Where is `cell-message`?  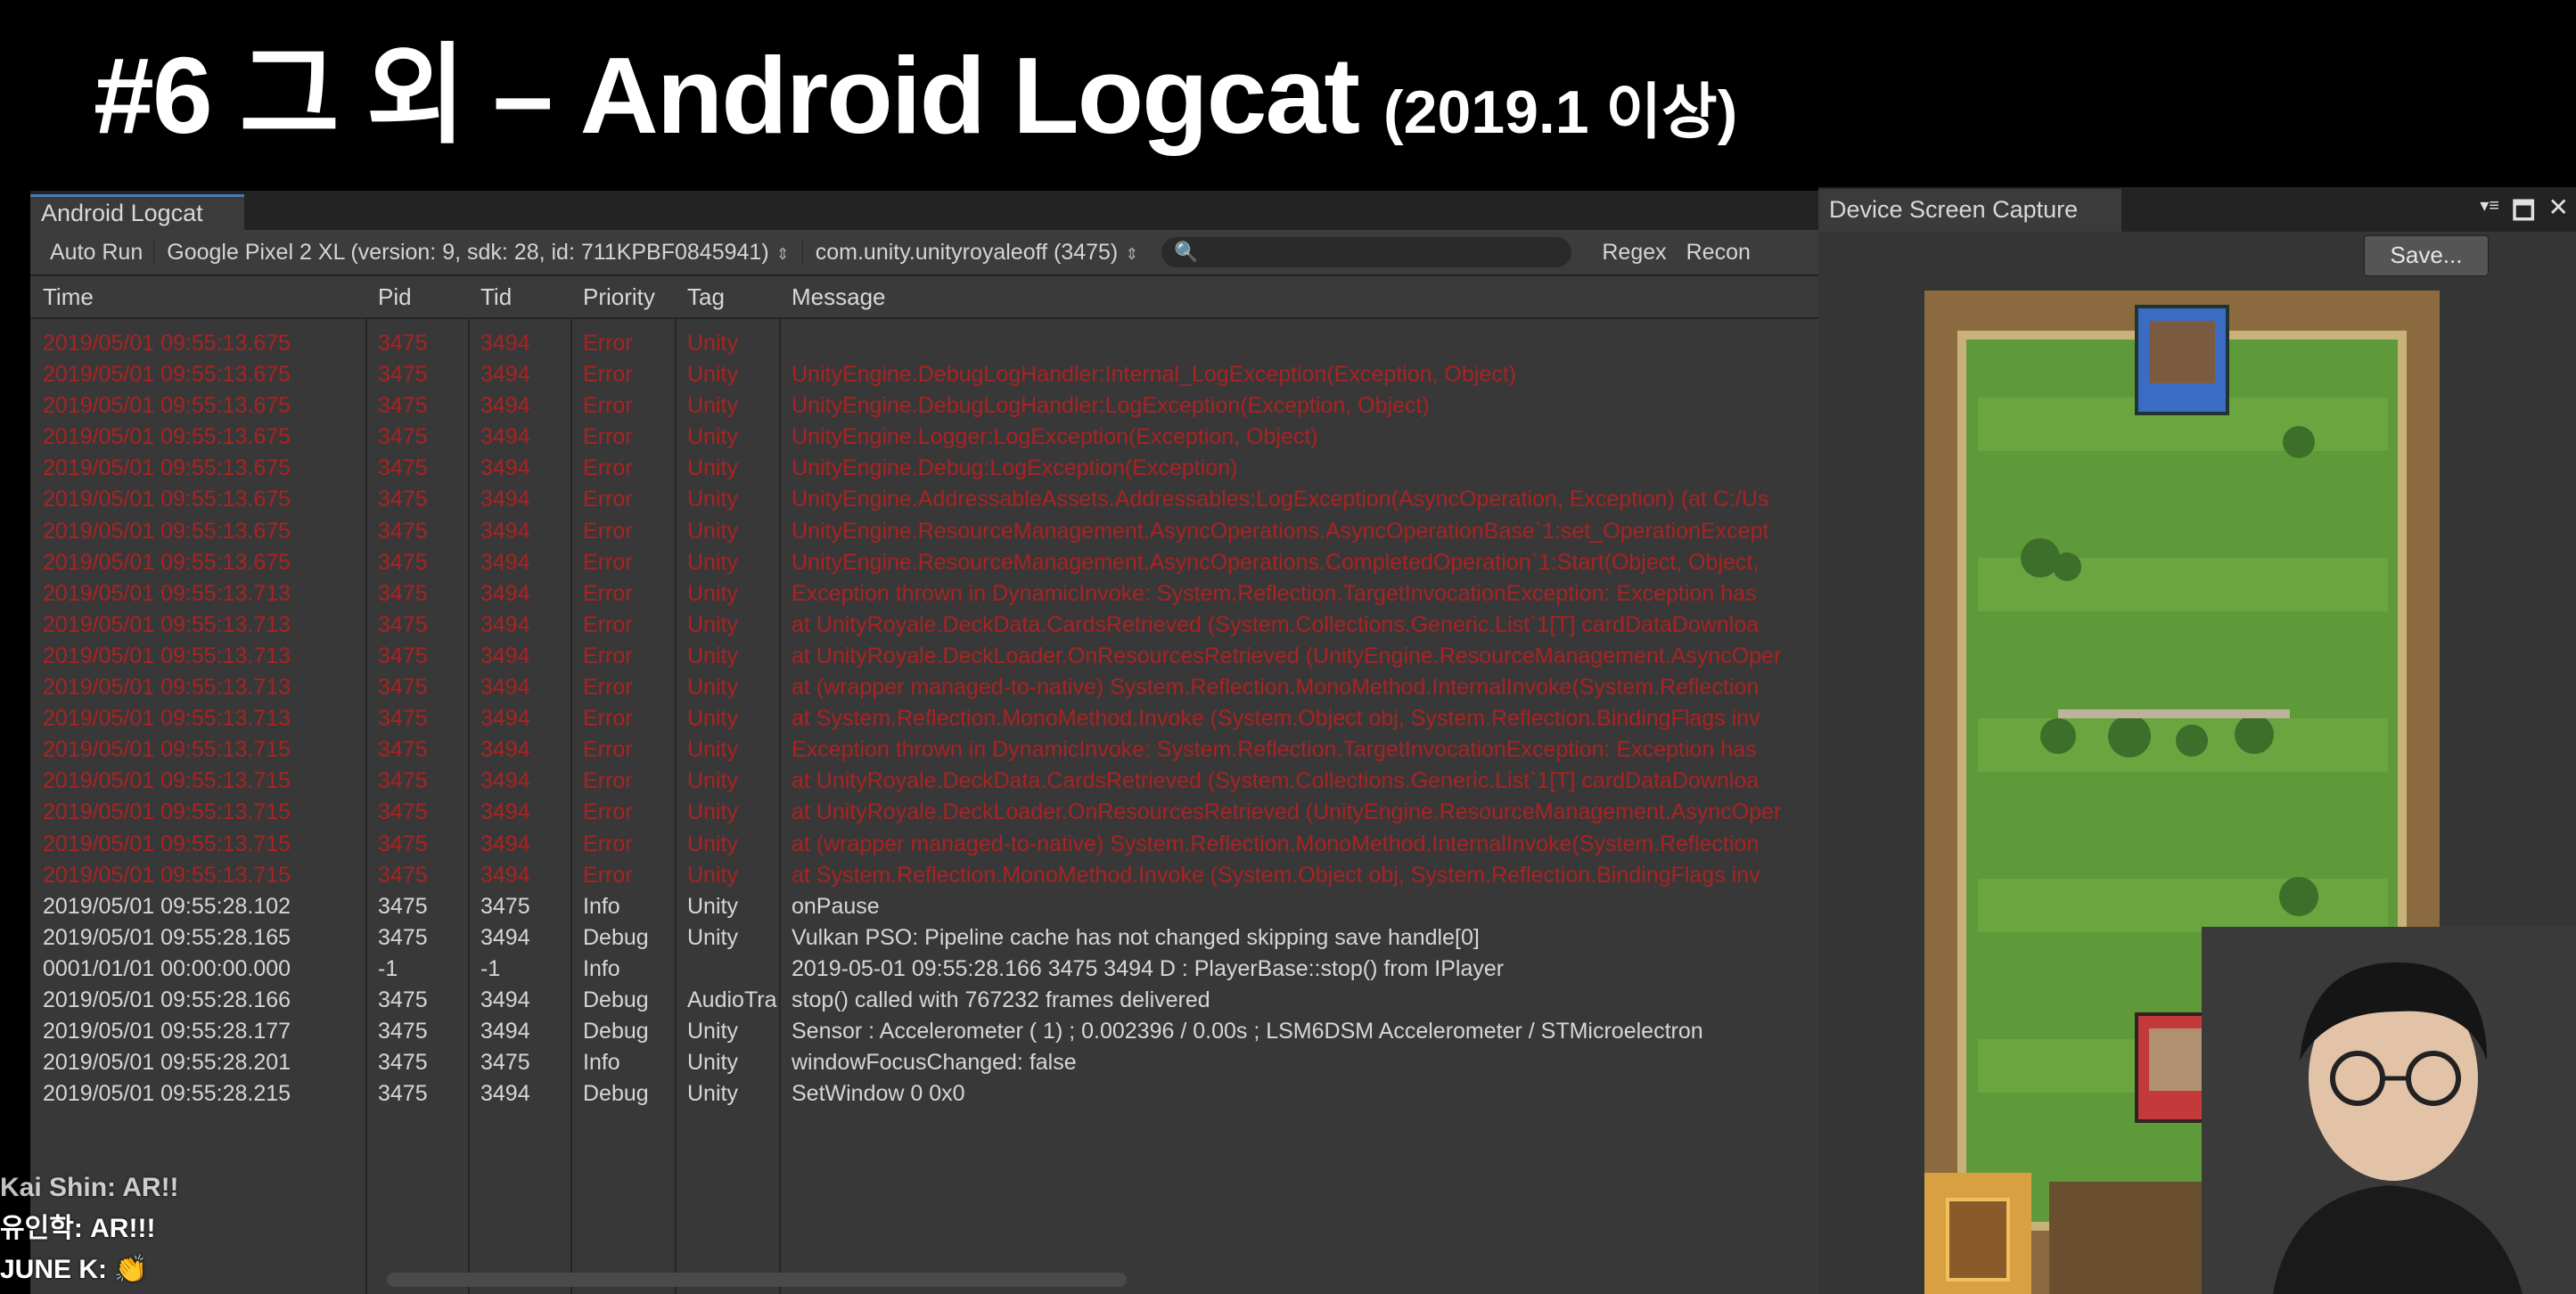 cell-message is located at coordinates (1300, 343).